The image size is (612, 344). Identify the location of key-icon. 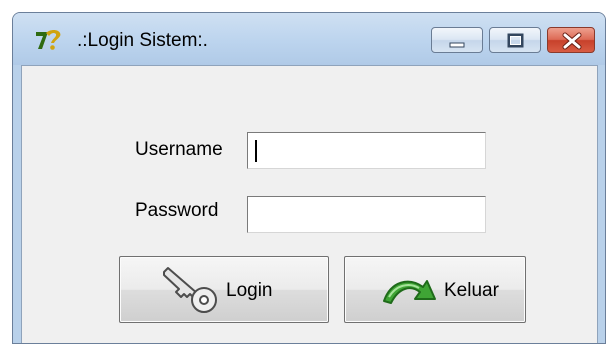
(190, 290).